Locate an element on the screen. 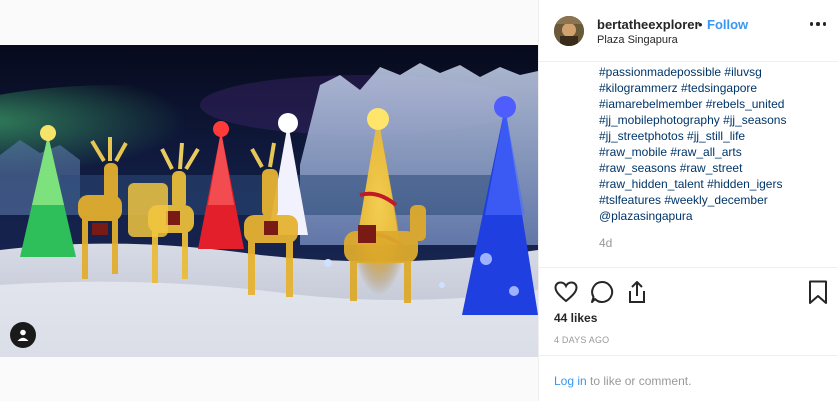 This screenshot has width=838, height=401. login-prompt-text: to like or comment. is located at coordinates (639, 381).